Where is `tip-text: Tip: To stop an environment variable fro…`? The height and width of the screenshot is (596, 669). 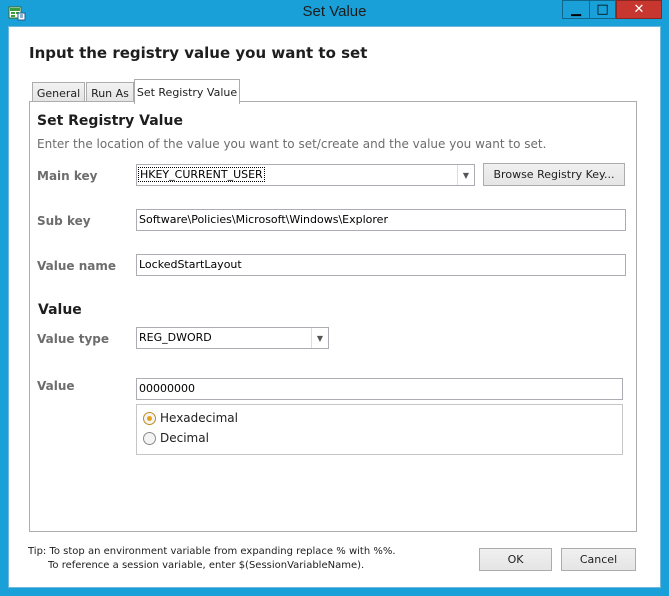
tip-text: Tip: To stop an environment variable fro… is located at coordinates (212, 559).